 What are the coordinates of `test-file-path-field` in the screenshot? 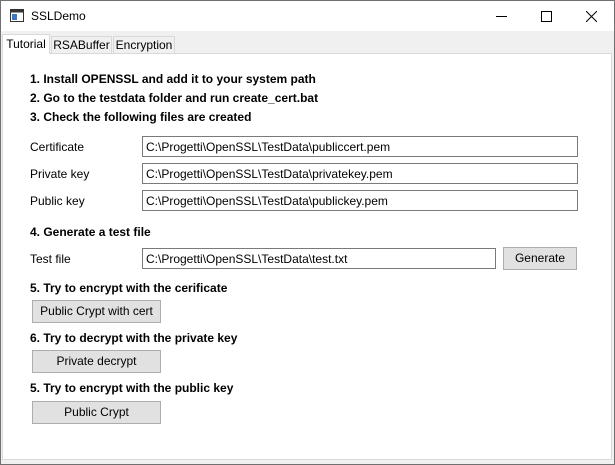 It's located at (319, 258).